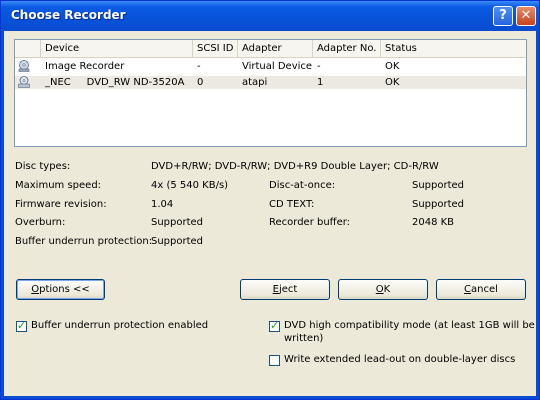 This screenshot has width=540, height=400. Describe the element at coordinates (277, 66) in the screenshot. I see `row-adapter: Virtual Device` at that location.